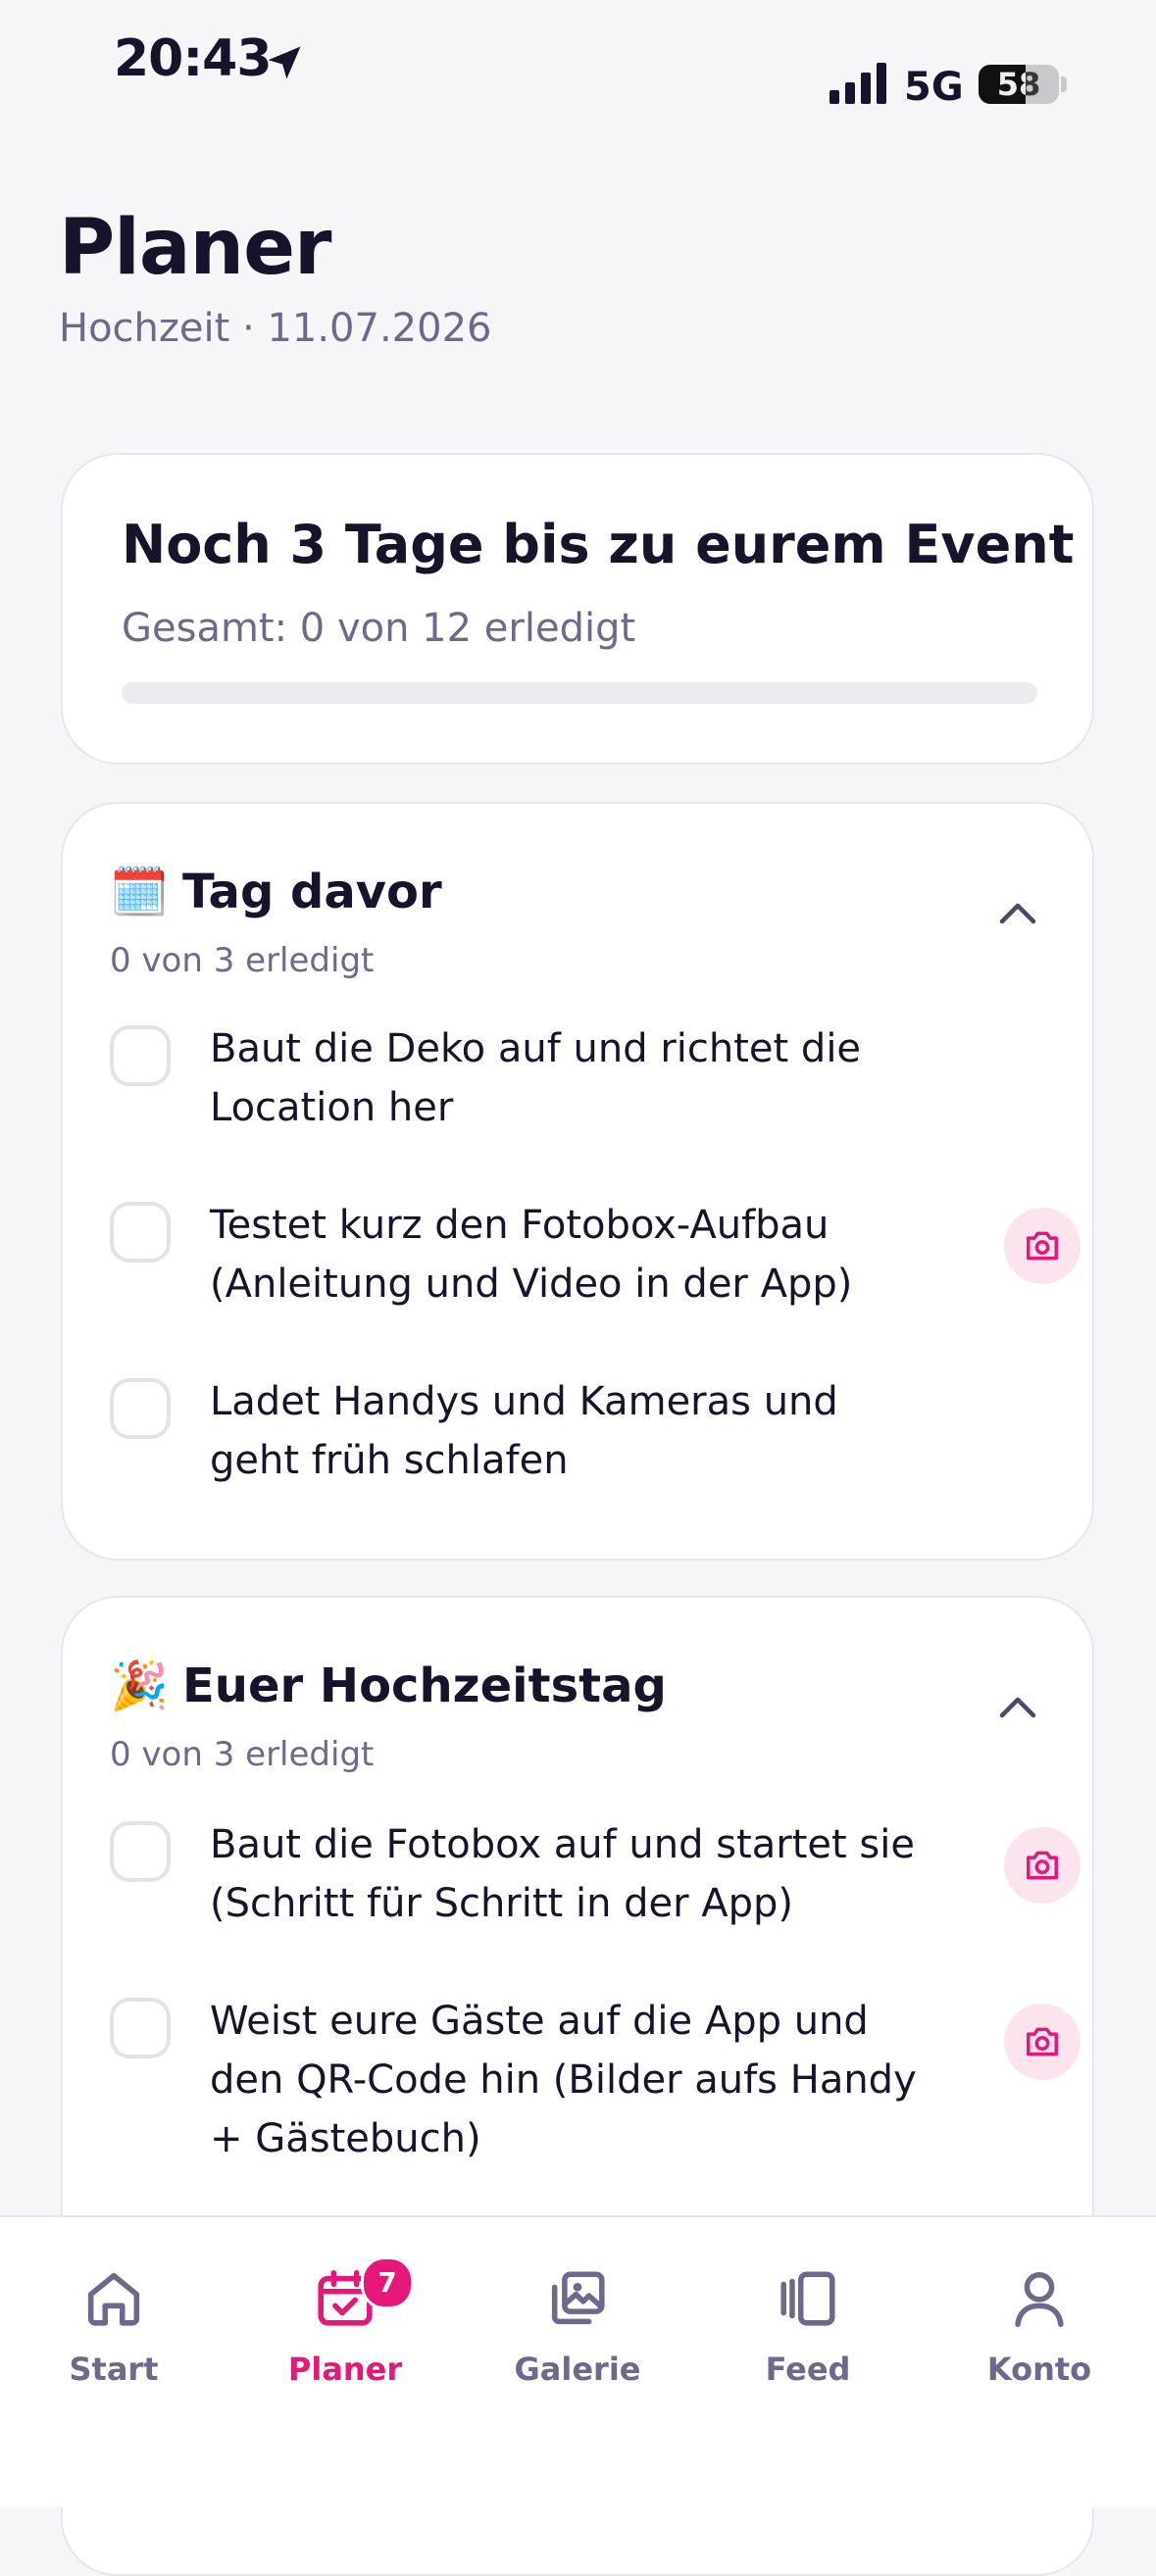 The image size is (1156, 2576). I want to click on battery-cap, so click(1064, 84).